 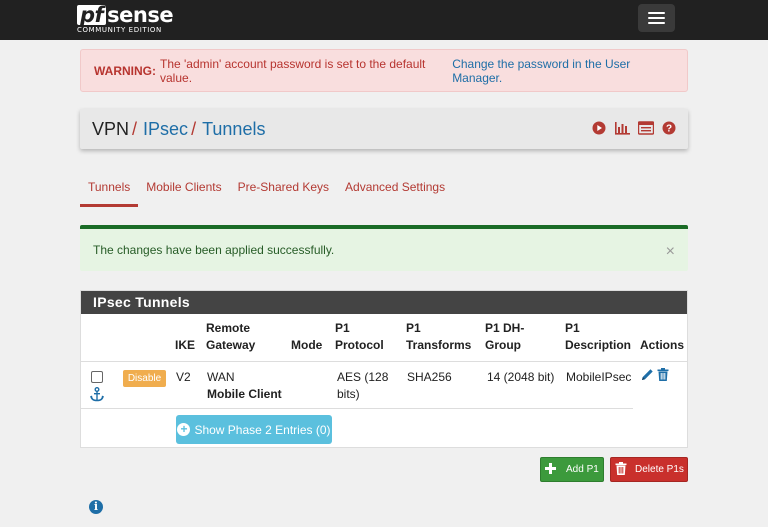 What do you see at coordinates (582, 469) in the screenshot?
I see `add-p1-label: Add P1` at bounding box center [582, 469].